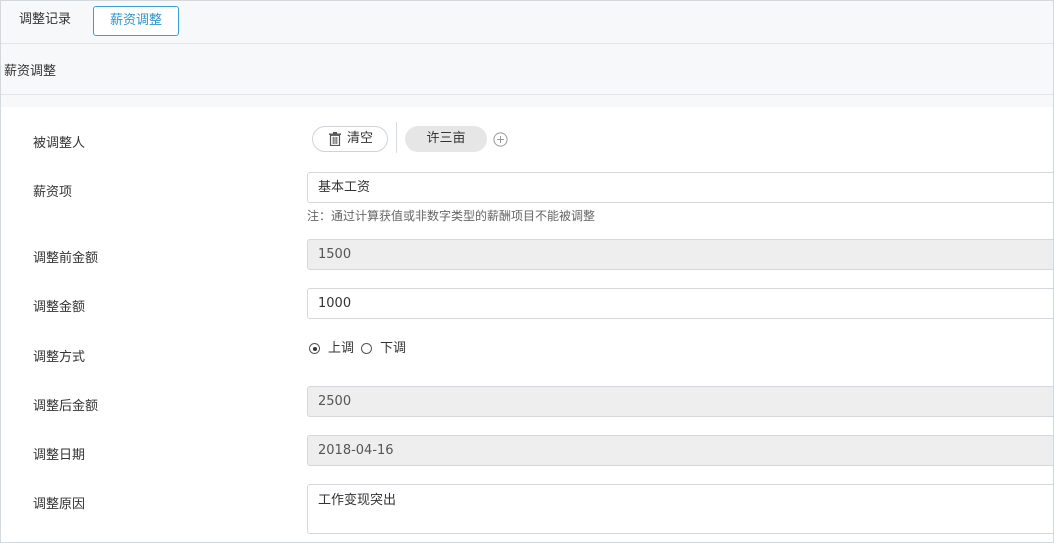 This screenshot has width=1054, height=543. I want to click on radio-up-label: 上调, so click(341, 348).